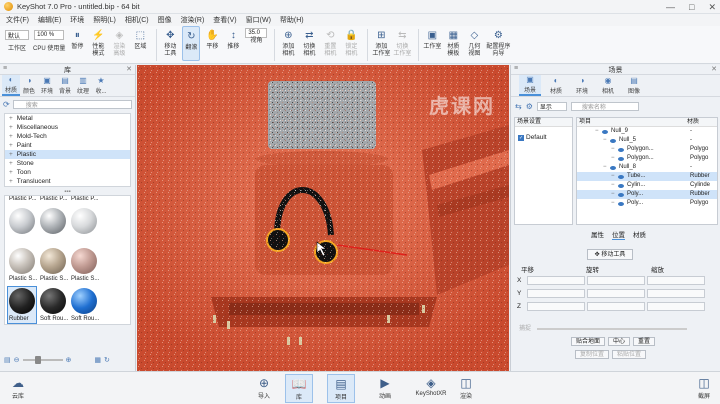 The image size is (720, 404). Describe the element at coordinates (466, 387) in the screenshot. I see `render-button: ◫ 渲染` at that location.